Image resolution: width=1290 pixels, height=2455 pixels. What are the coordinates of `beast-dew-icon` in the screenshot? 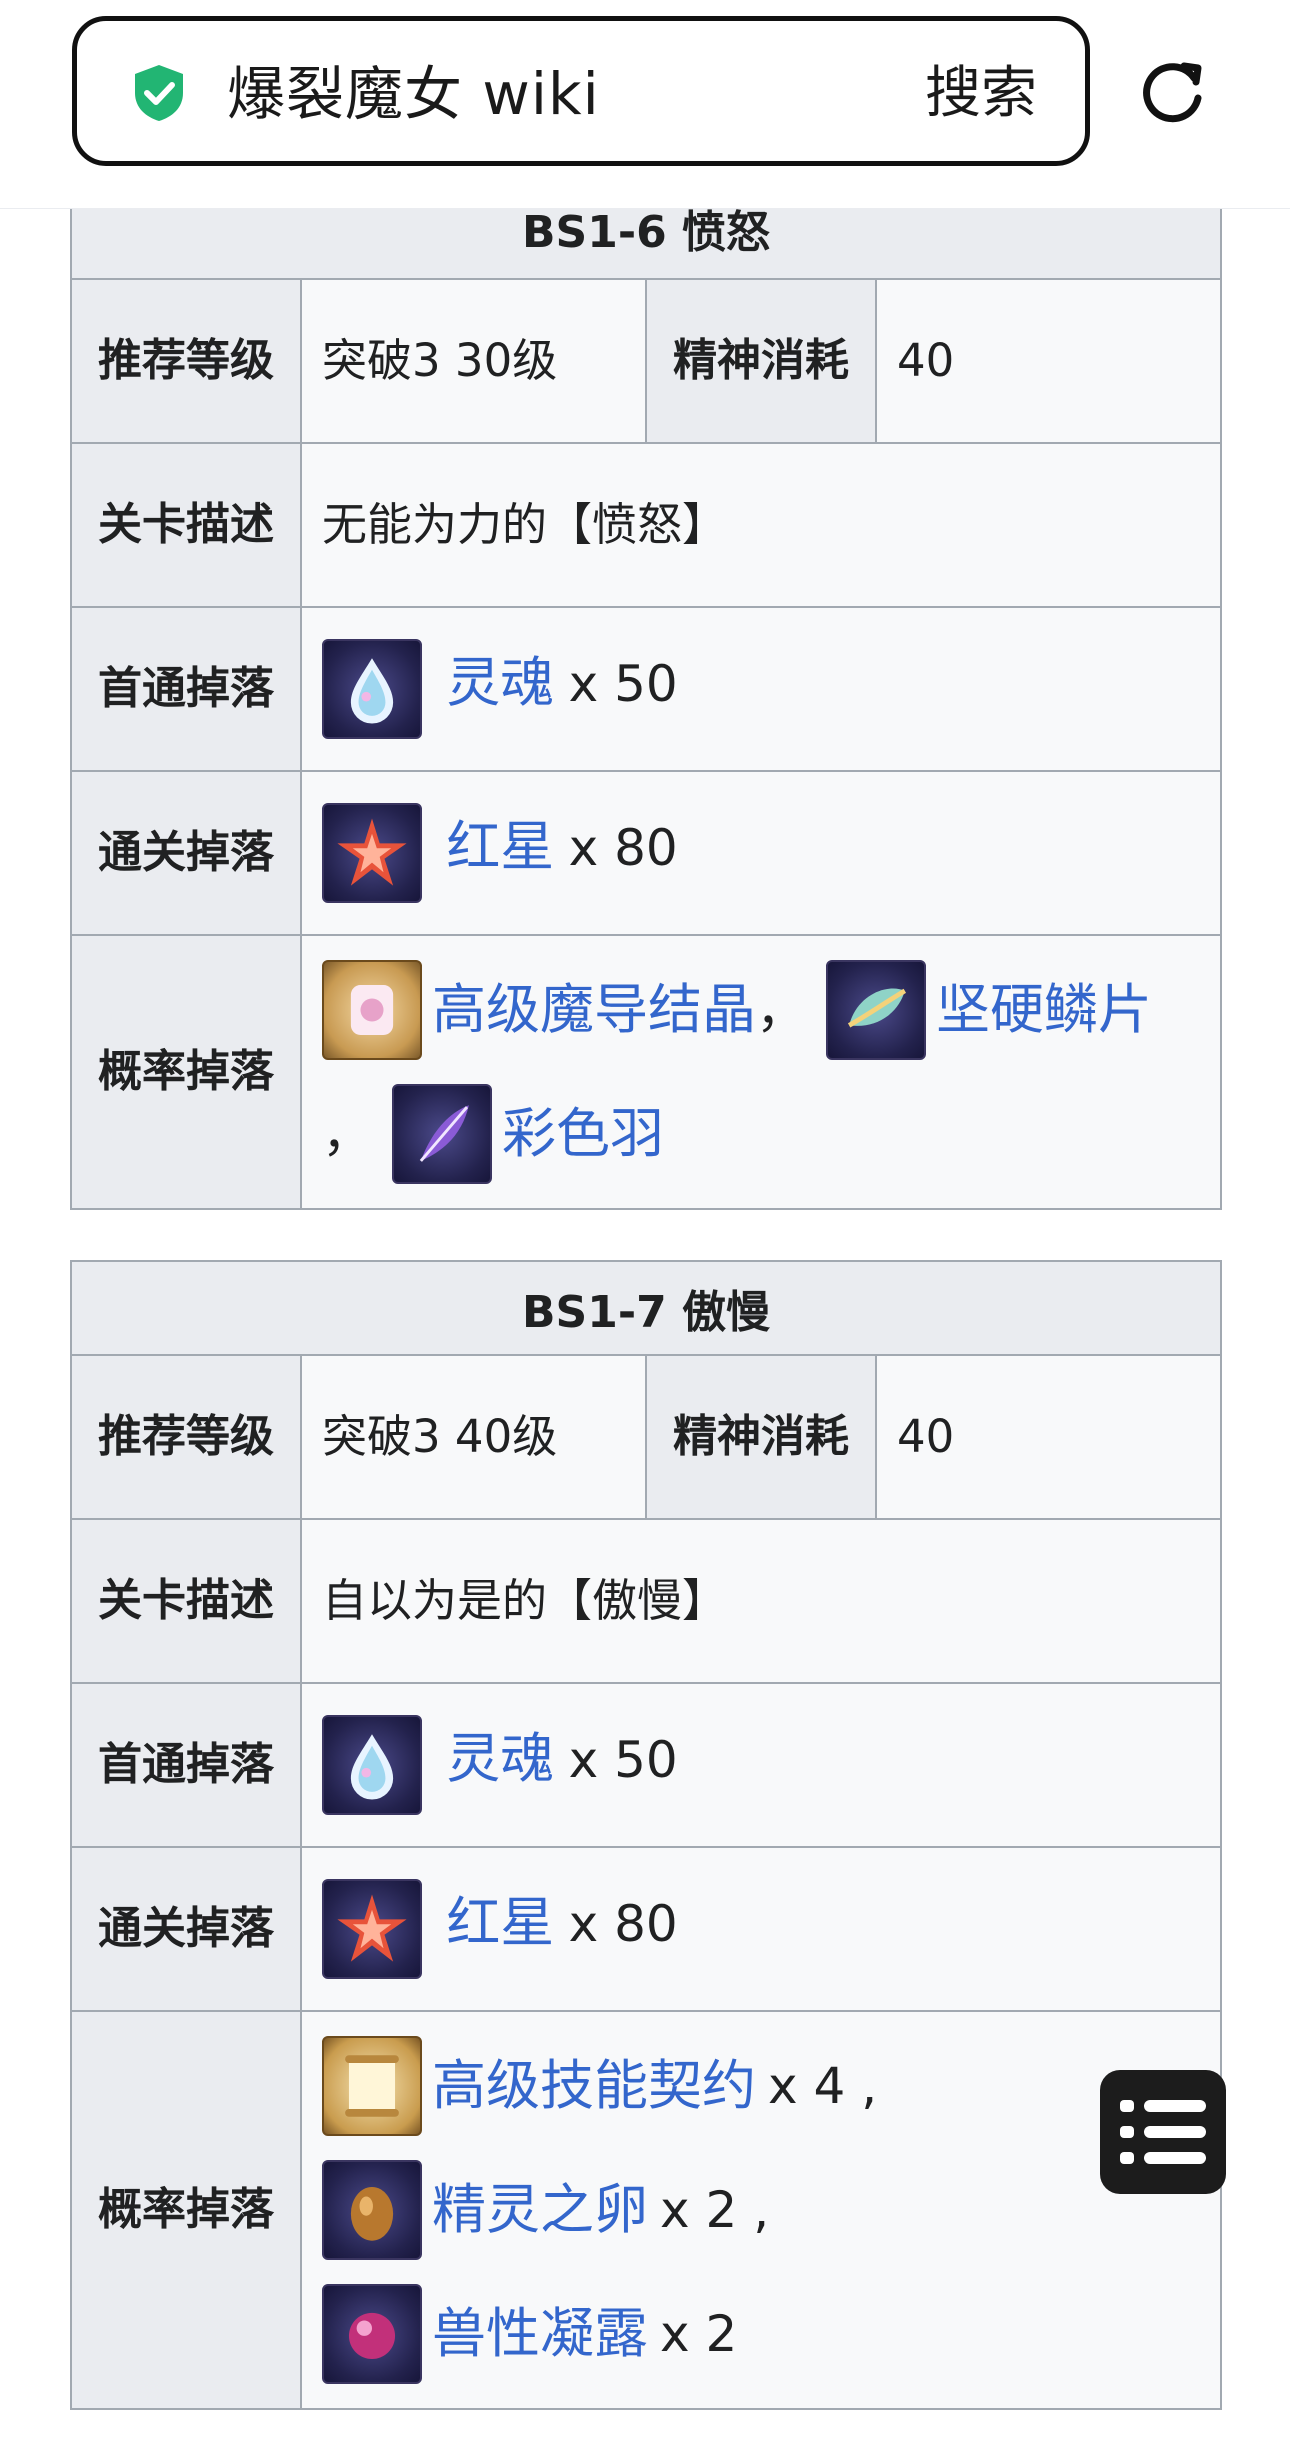 It's located at (372, 2334).